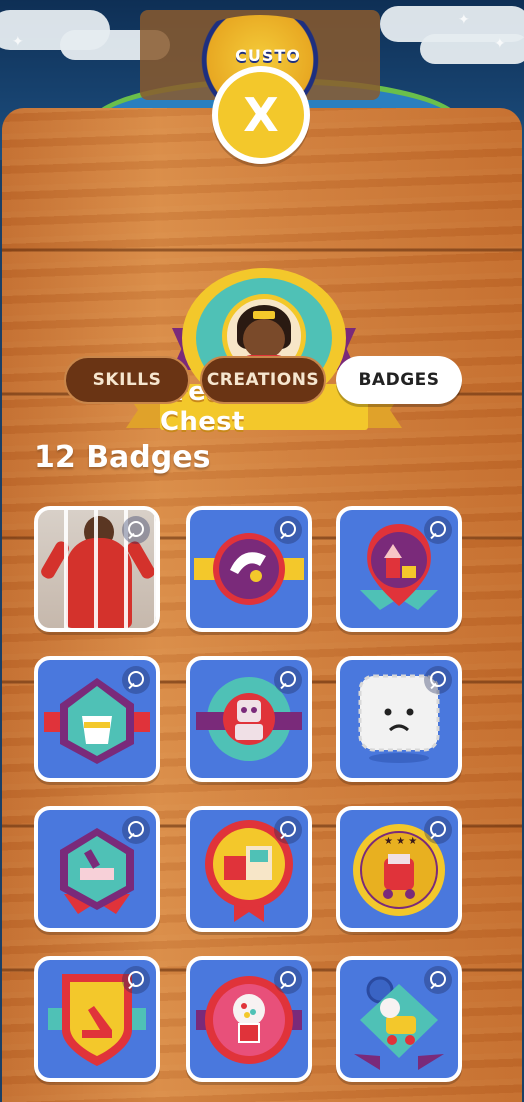  I want to click on tab-bar: SKILLS CREATIONS BADGES, so click(264, 382).